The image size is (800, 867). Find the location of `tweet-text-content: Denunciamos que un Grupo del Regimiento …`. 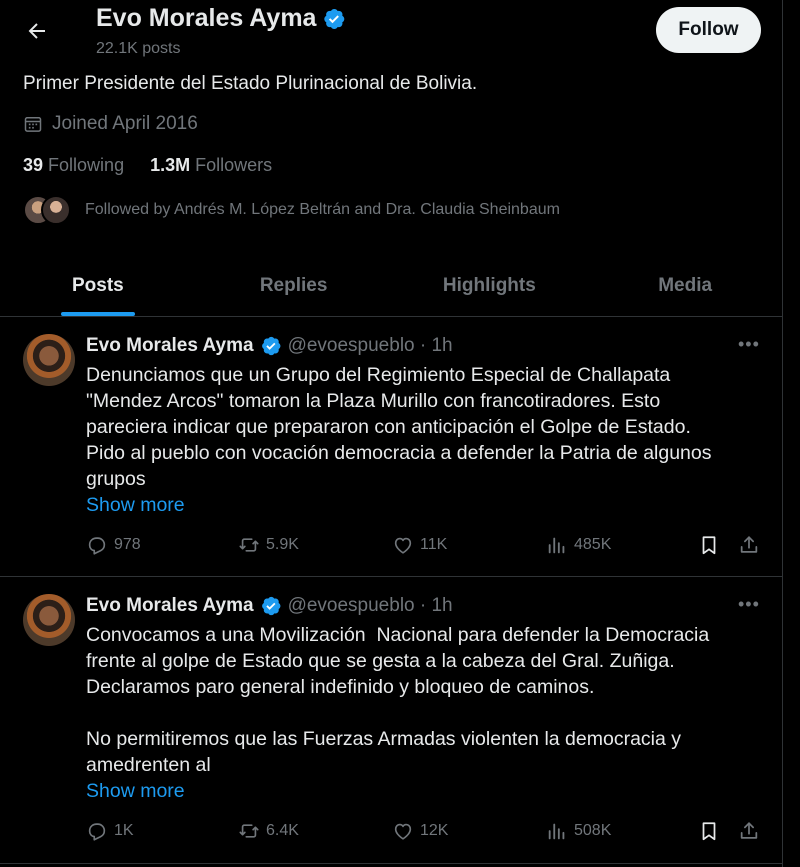

tweet-text-content: Denunciamos que un Grupo del Regimiento … is located at coordinates (399, 427).